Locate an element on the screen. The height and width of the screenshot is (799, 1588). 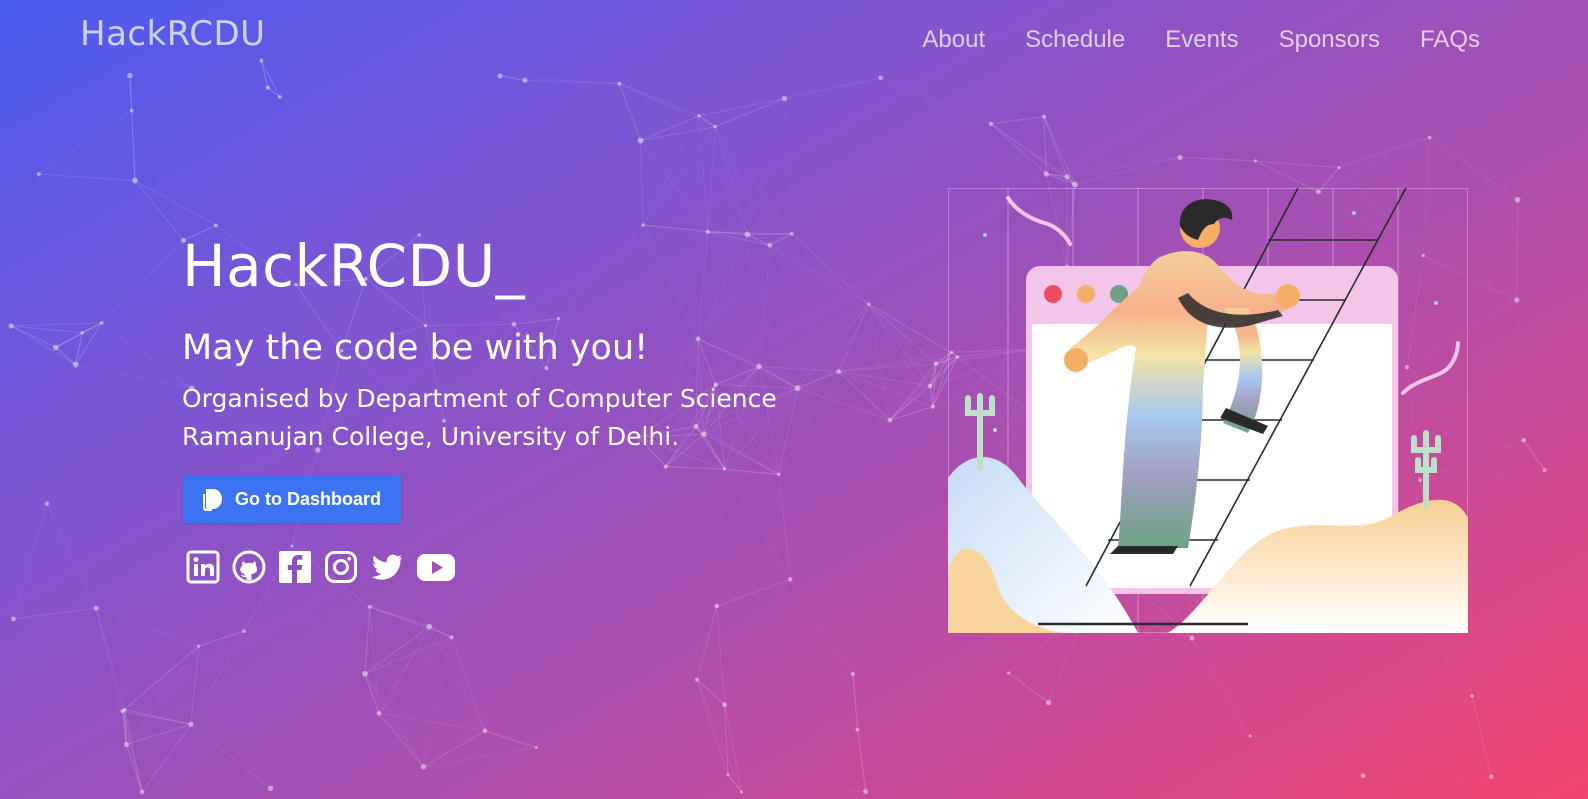
youtube-icon is located at coordinates (436, 567).